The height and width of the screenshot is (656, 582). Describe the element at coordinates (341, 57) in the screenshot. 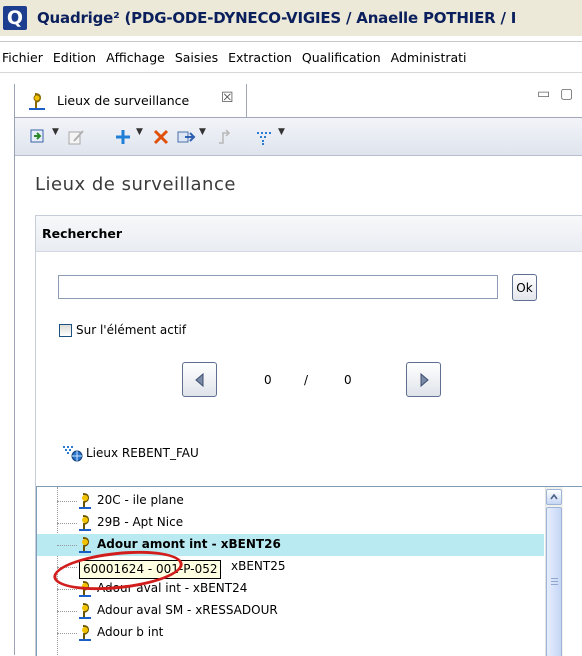

I see `menu-qualification: Qualification` at that location.